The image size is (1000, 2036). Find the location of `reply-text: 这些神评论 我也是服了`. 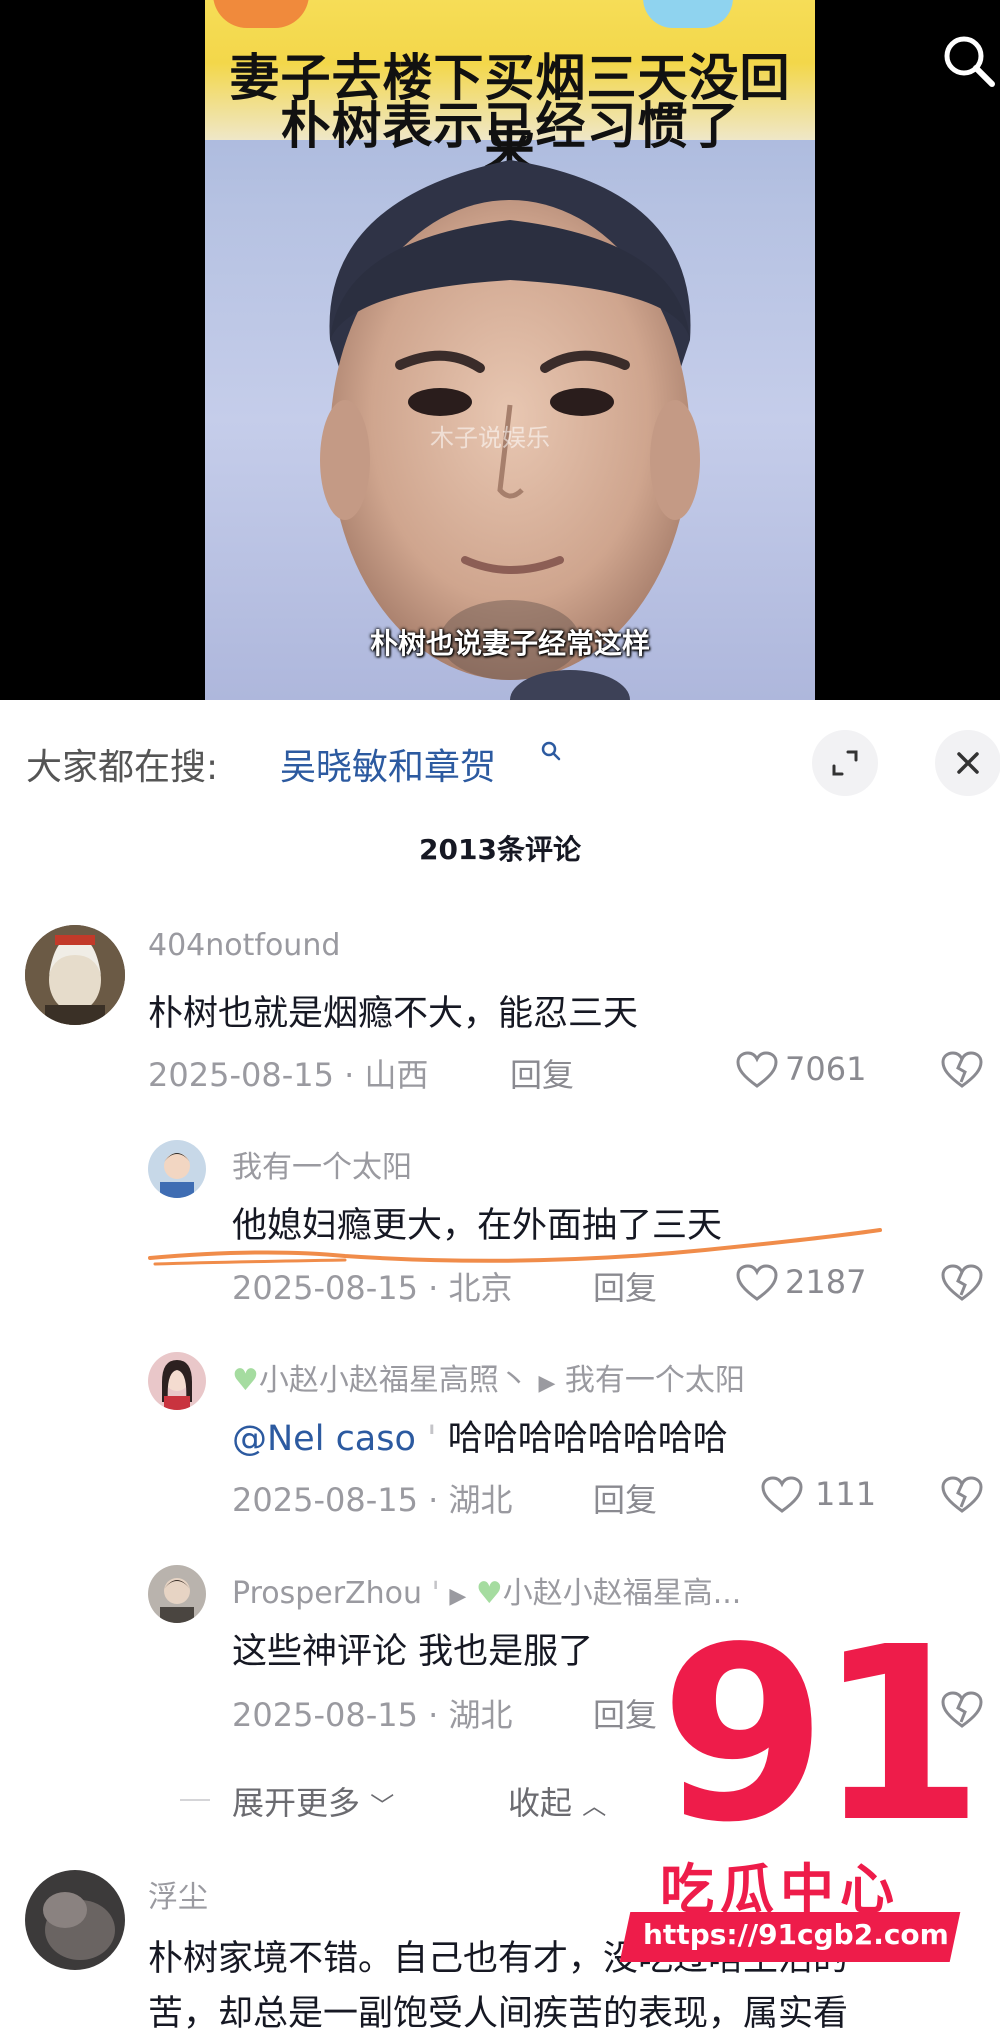

reply-text: 这些神评论 我也是服了 is located at coordinates (413, 1652).